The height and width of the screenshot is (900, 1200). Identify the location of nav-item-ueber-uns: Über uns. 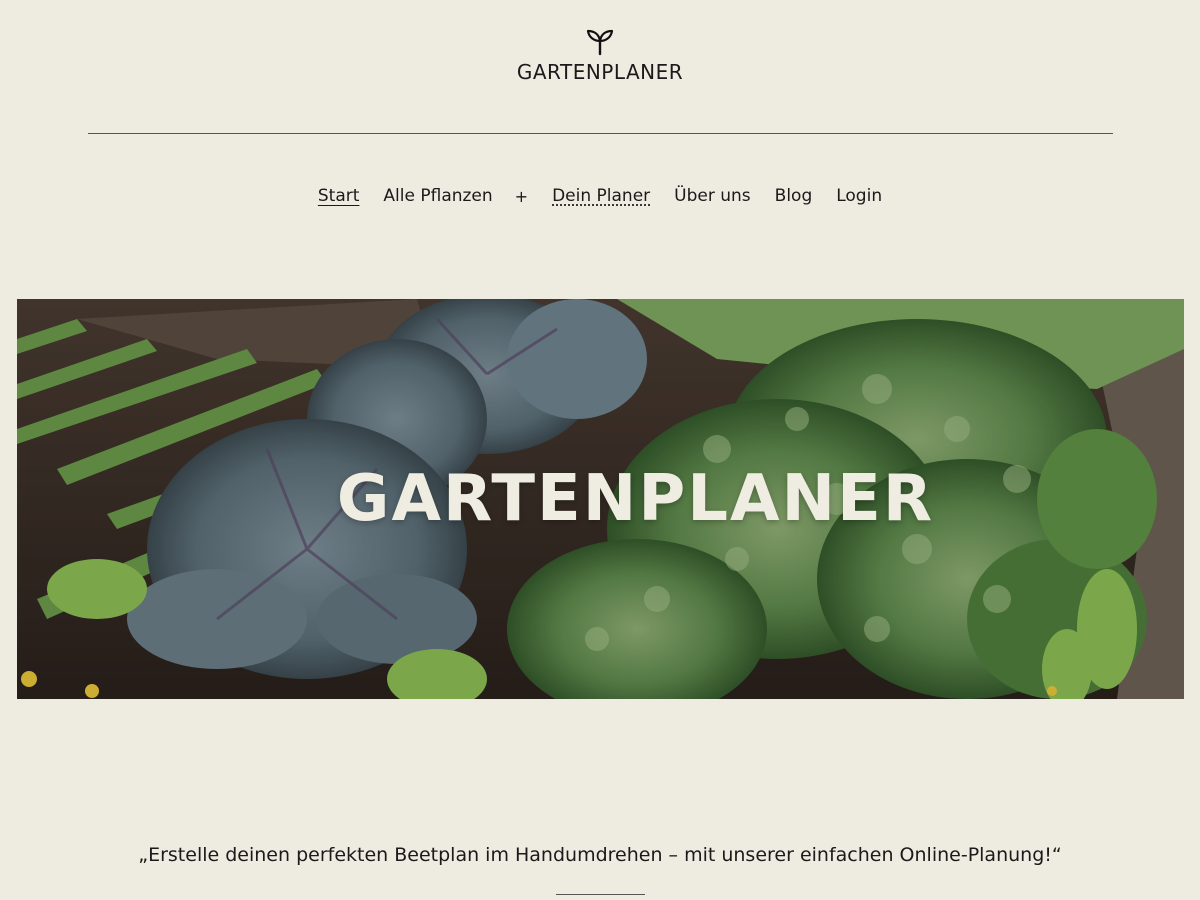
(712, 196).